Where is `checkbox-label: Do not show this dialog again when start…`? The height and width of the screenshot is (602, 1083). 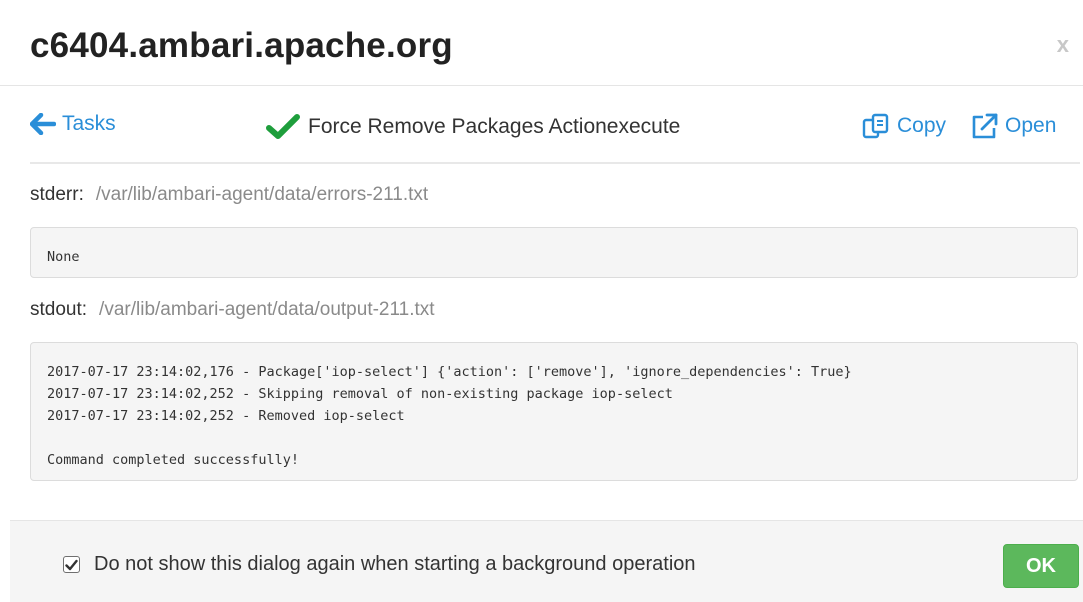 checkbox-label: Do not show this dialog again when start… is located at coordinates (395, 564).